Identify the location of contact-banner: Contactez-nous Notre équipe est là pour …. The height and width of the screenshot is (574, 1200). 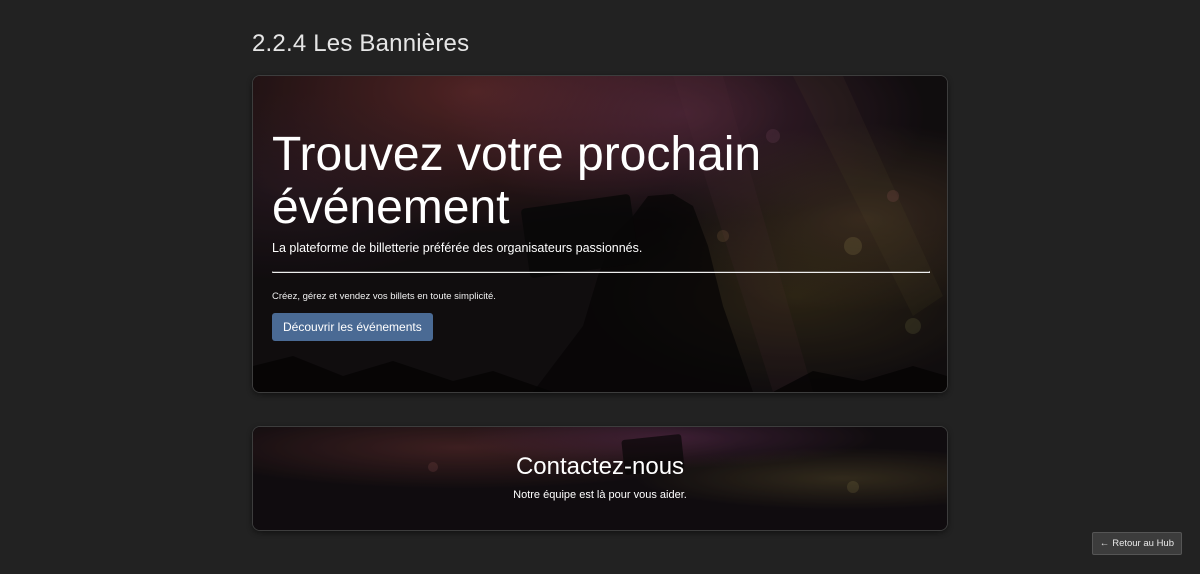
(600, 478).